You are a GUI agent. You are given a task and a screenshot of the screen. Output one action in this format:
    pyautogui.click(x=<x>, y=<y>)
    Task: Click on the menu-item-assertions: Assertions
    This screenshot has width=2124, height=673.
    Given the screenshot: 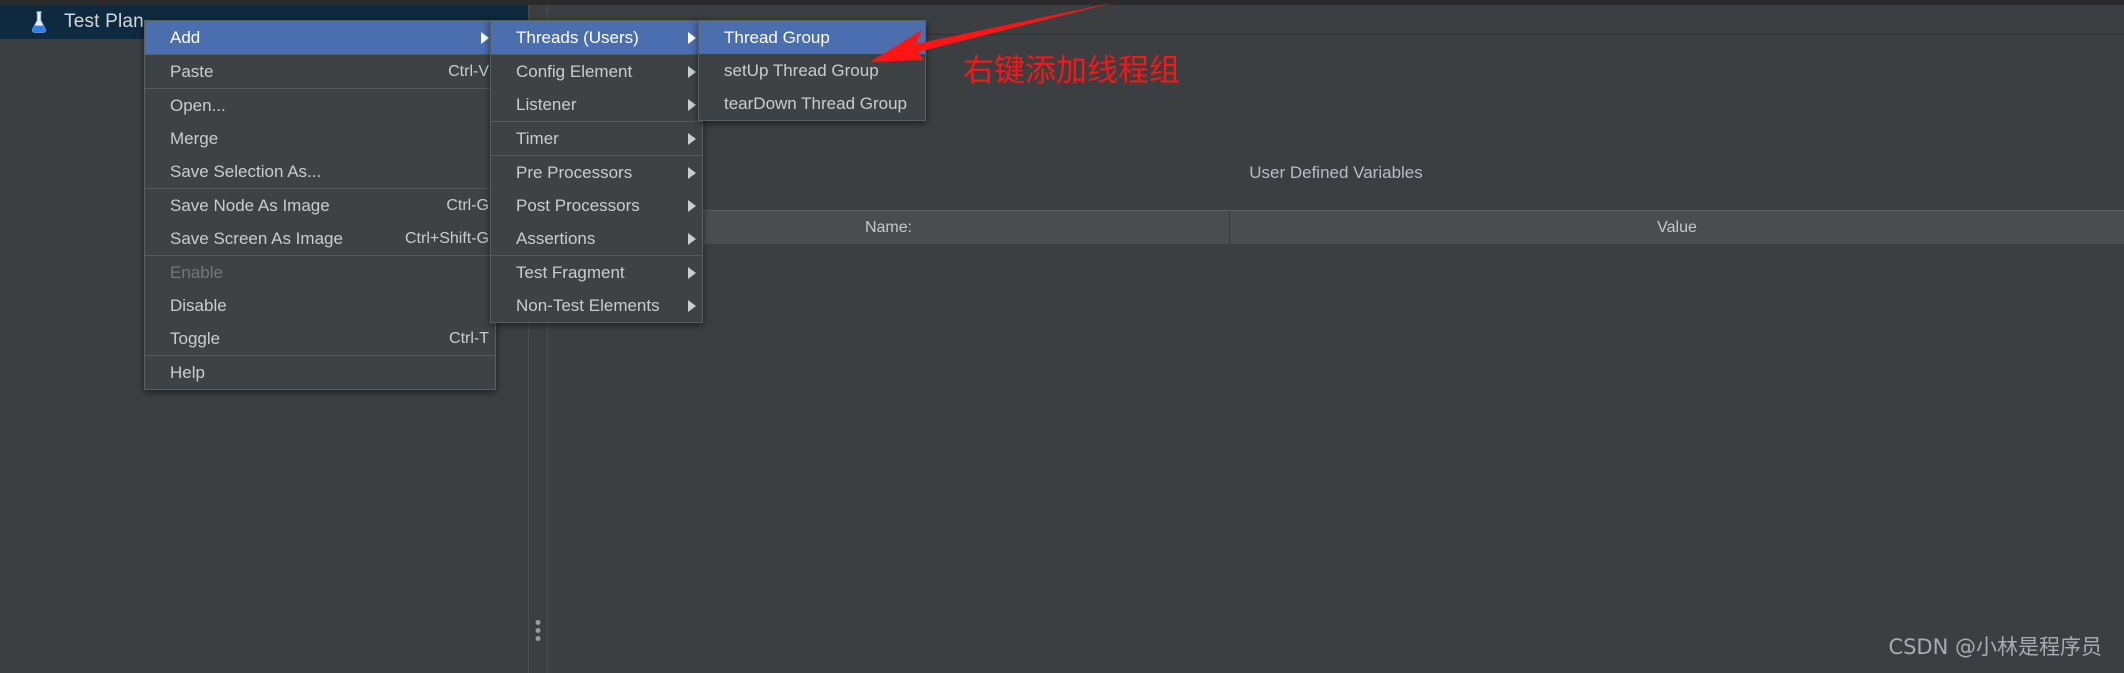 What is the action you would take?
    pyautogui.click(x=596, y=238)
    